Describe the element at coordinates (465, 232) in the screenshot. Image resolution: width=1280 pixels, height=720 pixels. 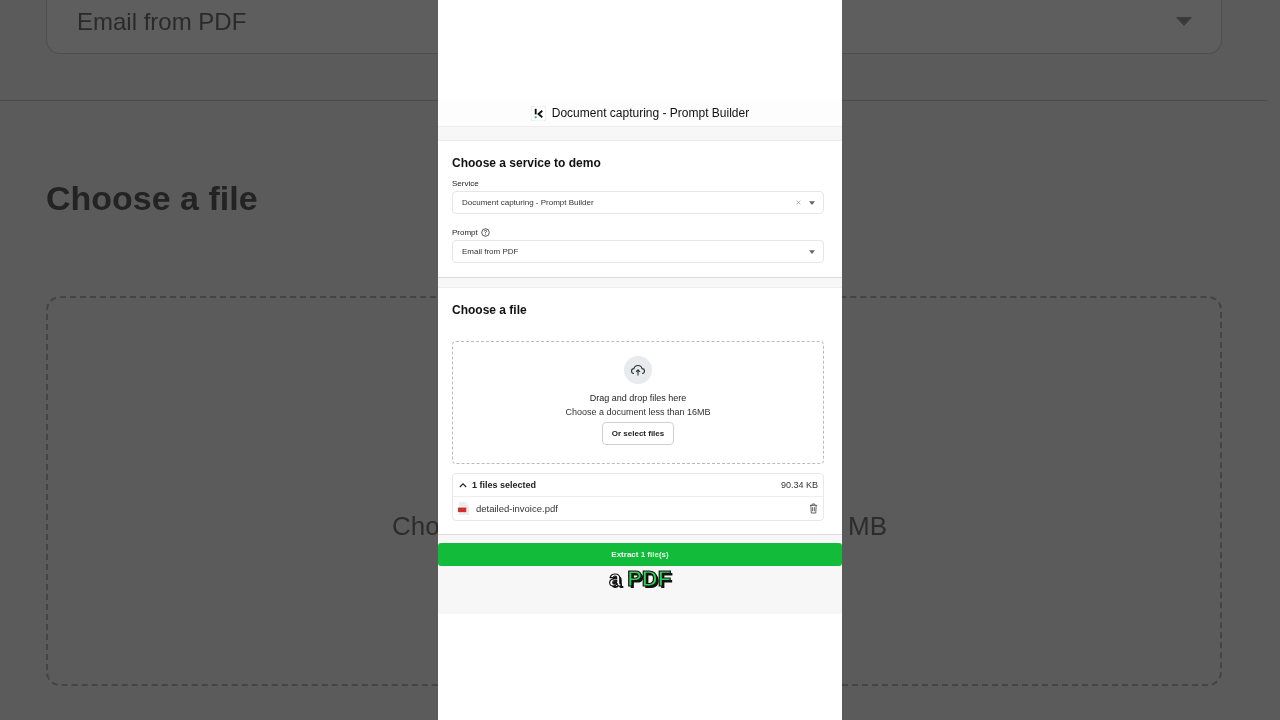
I see `field-label: Prompt` at that location.